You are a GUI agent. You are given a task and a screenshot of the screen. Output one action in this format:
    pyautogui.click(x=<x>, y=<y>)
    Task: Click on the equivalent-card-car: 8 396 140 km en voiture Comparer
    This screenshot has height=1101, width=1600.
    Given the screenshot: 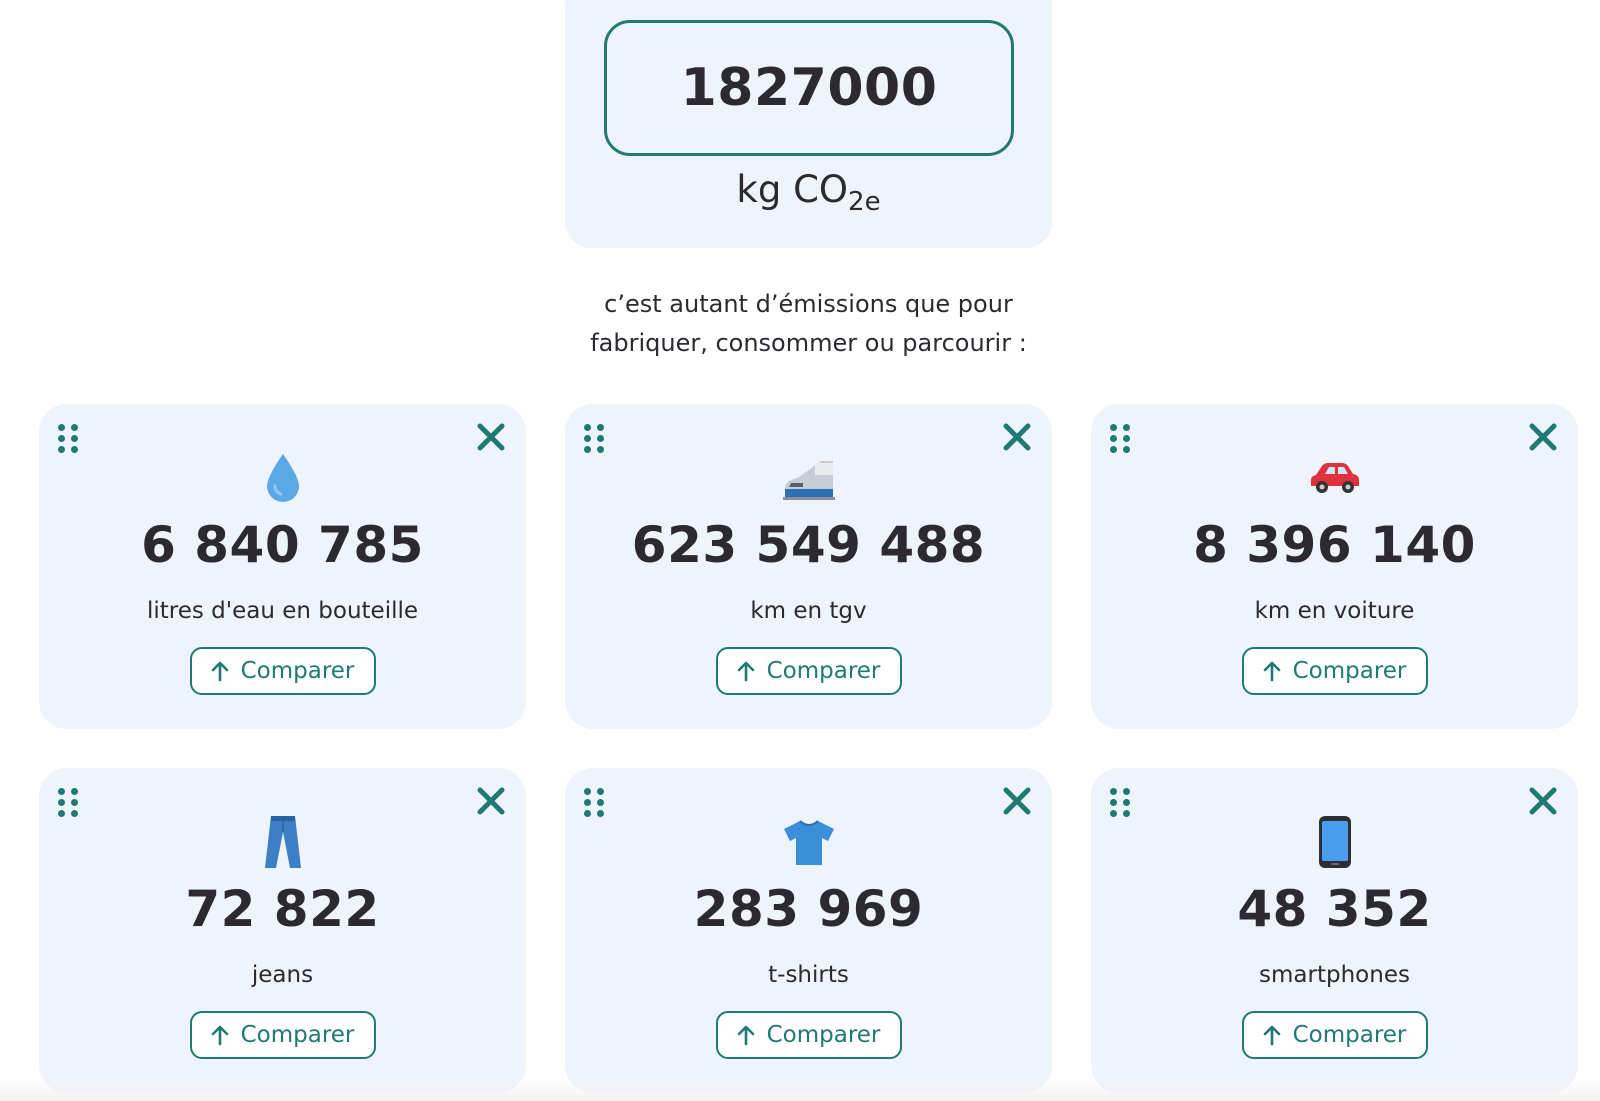 What is the action you would take?
    pyautogui.click(x=1334, y=566)
    